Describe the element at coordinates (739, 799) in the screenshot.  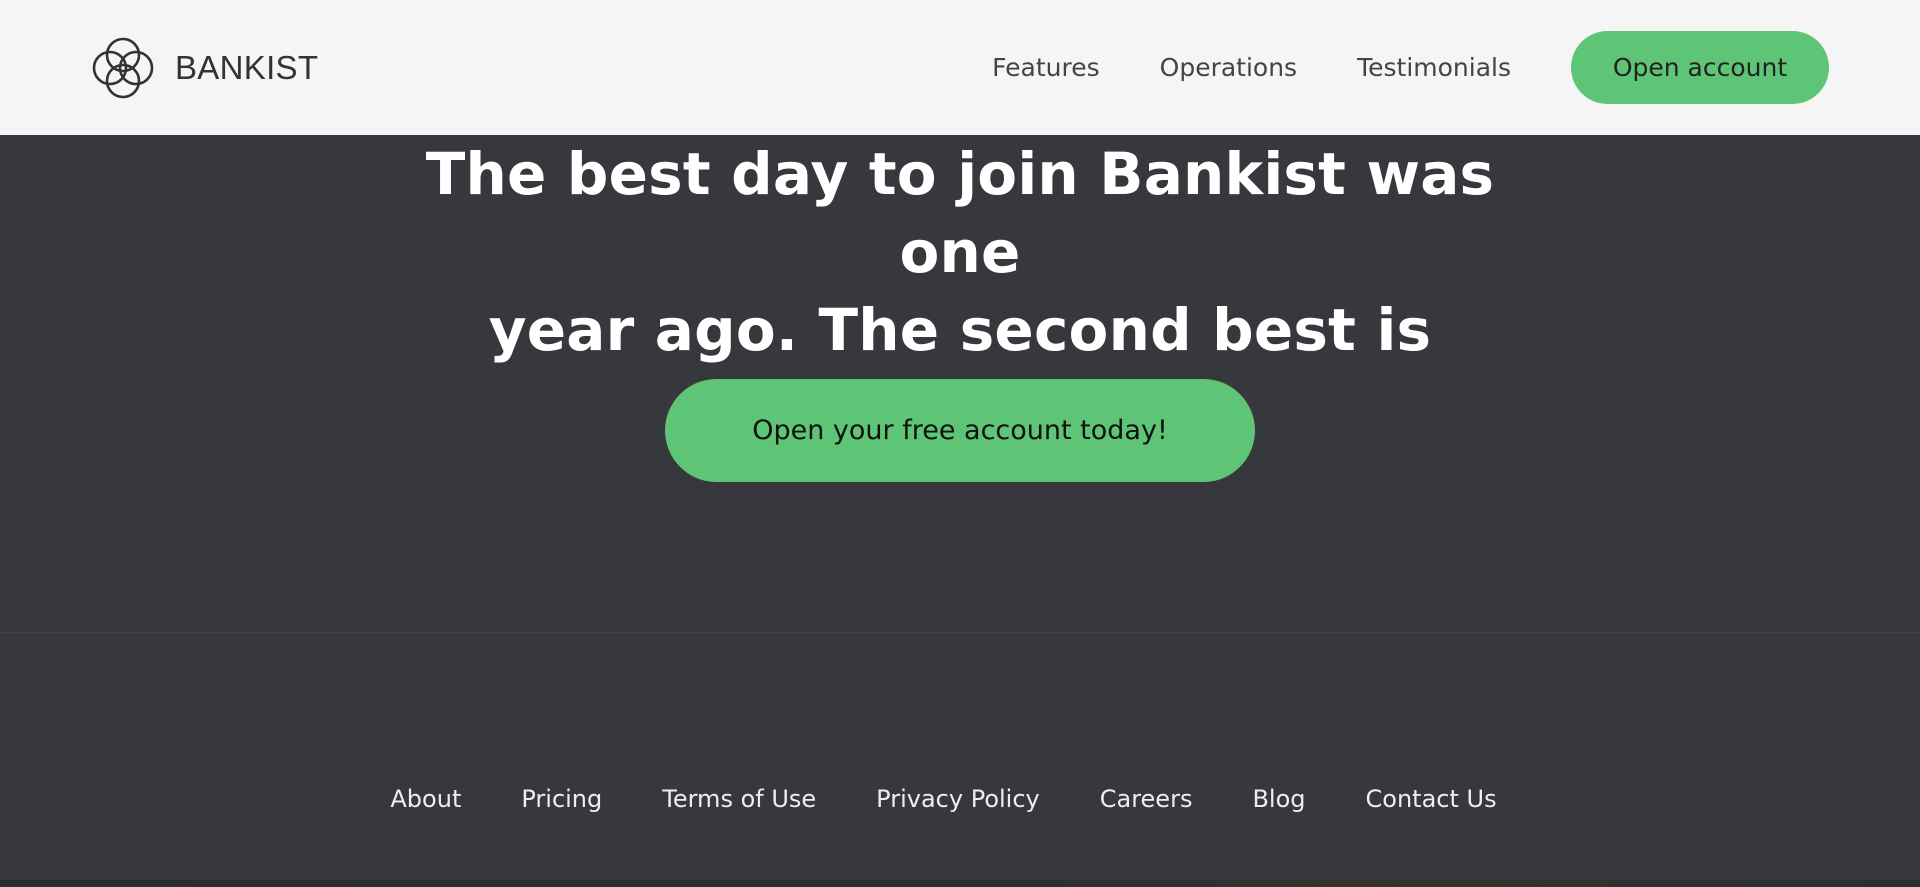
I see `footer-link-terms: Terms of Use` at that location.